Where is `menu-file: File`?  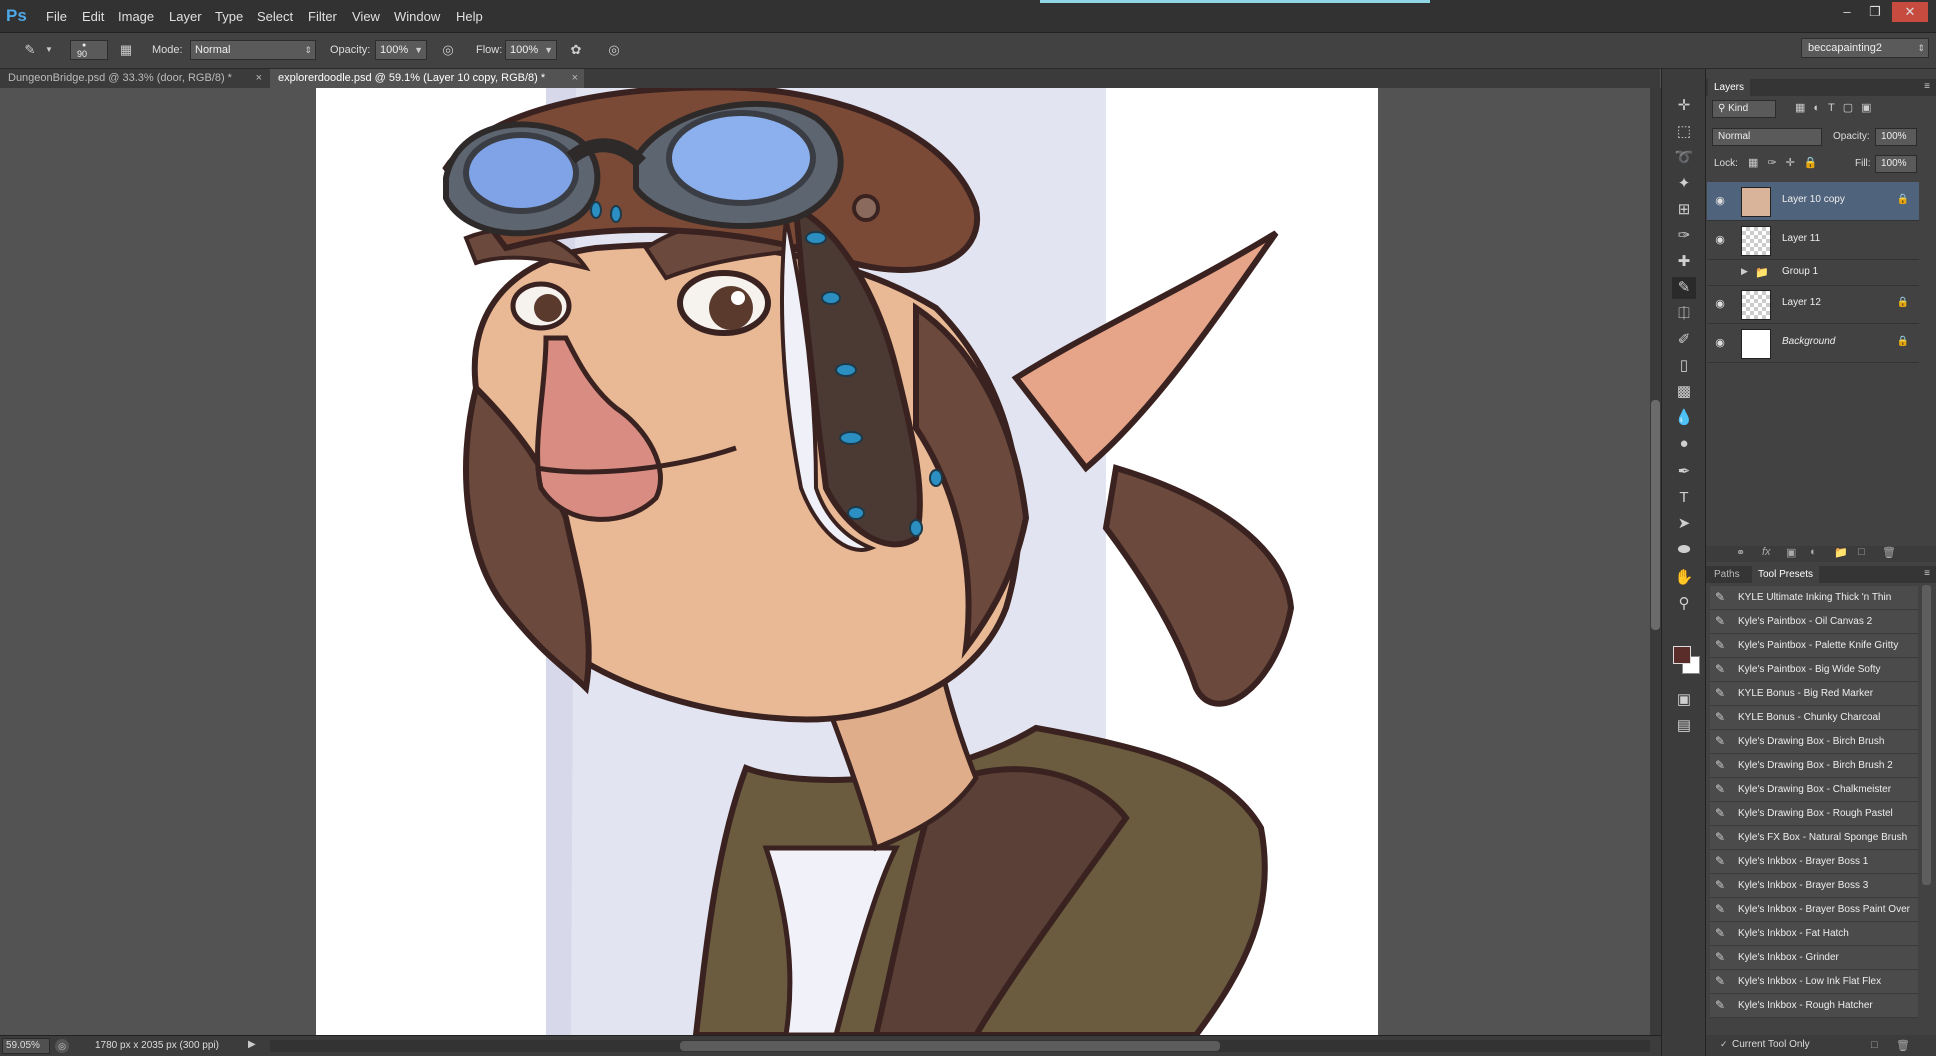
menu-file: File is located at coordinates (56, 16).